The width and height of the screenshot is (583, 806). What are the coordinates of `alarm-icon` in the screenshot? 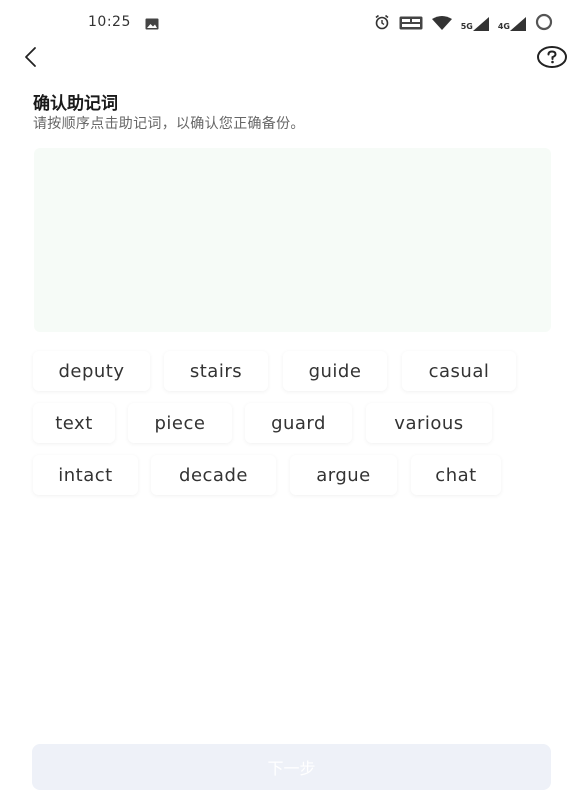 It's located at (382, 24).